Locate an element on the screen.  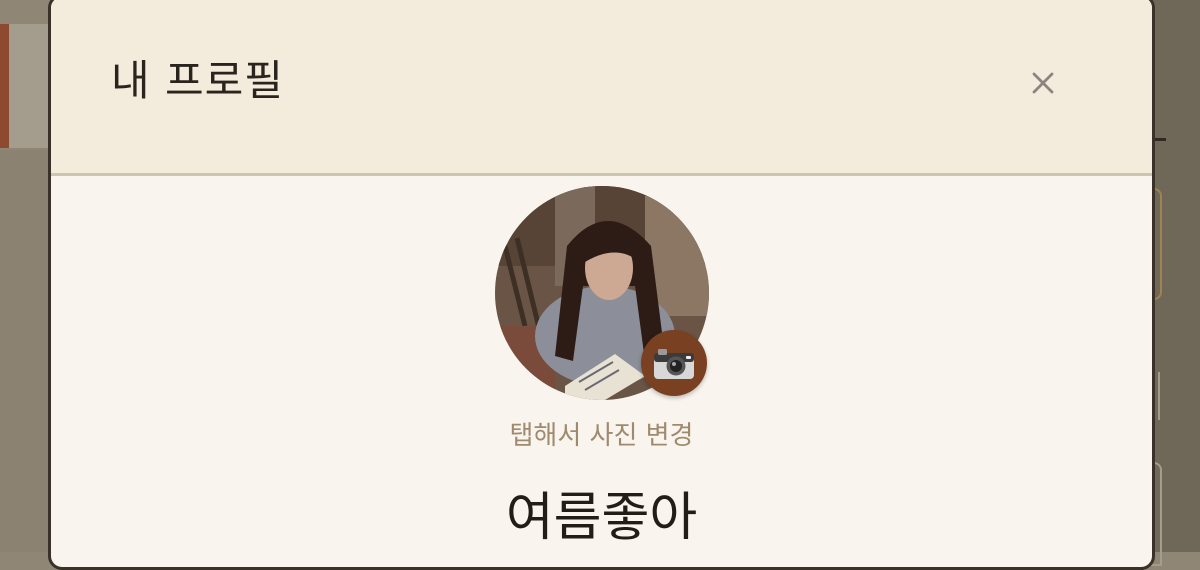
profile-nickname: 여름좋아 is located at coordinates (601, 512).